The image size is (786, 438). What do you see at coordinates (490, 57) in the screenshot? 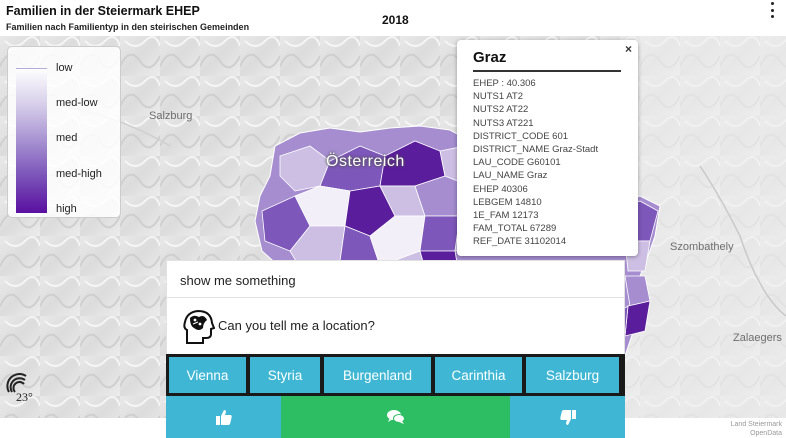
I see `popup-title: Graz` at bounding box center [490, 57].